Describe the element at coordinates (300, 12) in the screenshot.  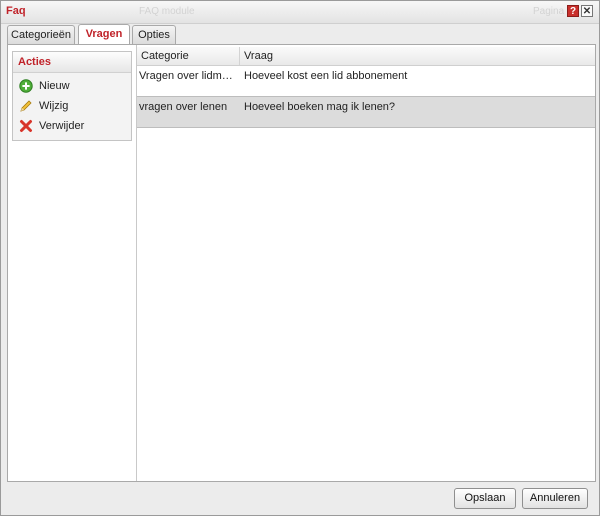
I see `title-bar: Faq FAQ module Pagina ? ✕` at that location.